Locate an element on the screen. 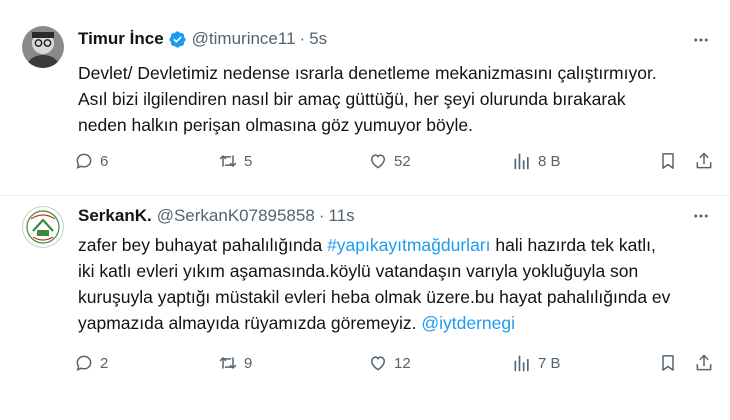 The height and width of the screenshot is (420, 730). retweet-button: 9 is located at coordinates (235, 363).